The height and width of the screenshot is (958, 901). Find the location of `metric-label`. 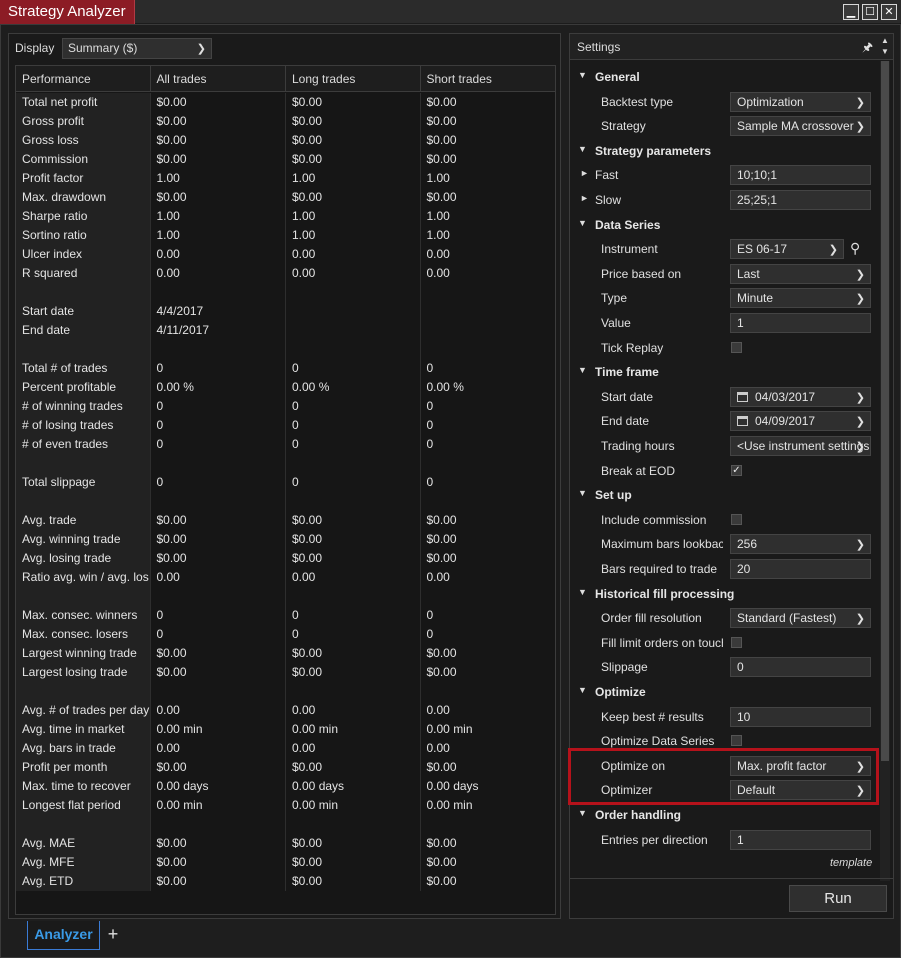

metric-label is located at coordinates (83, 349).